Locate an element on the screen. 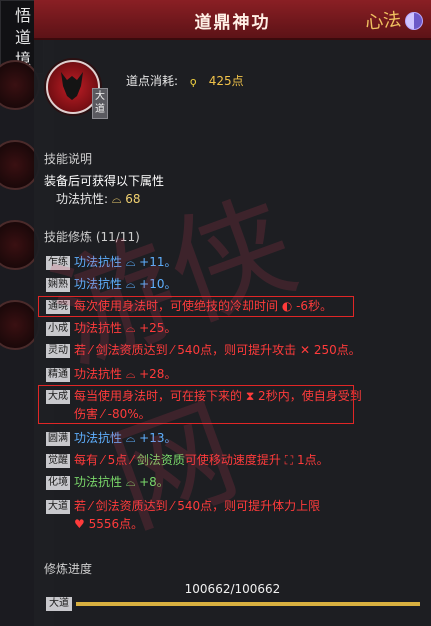 Image resolution: width=431 pixels, height=626 pixels. effect-text: ♥ 5556点。 is located at coordinates (109, 524).